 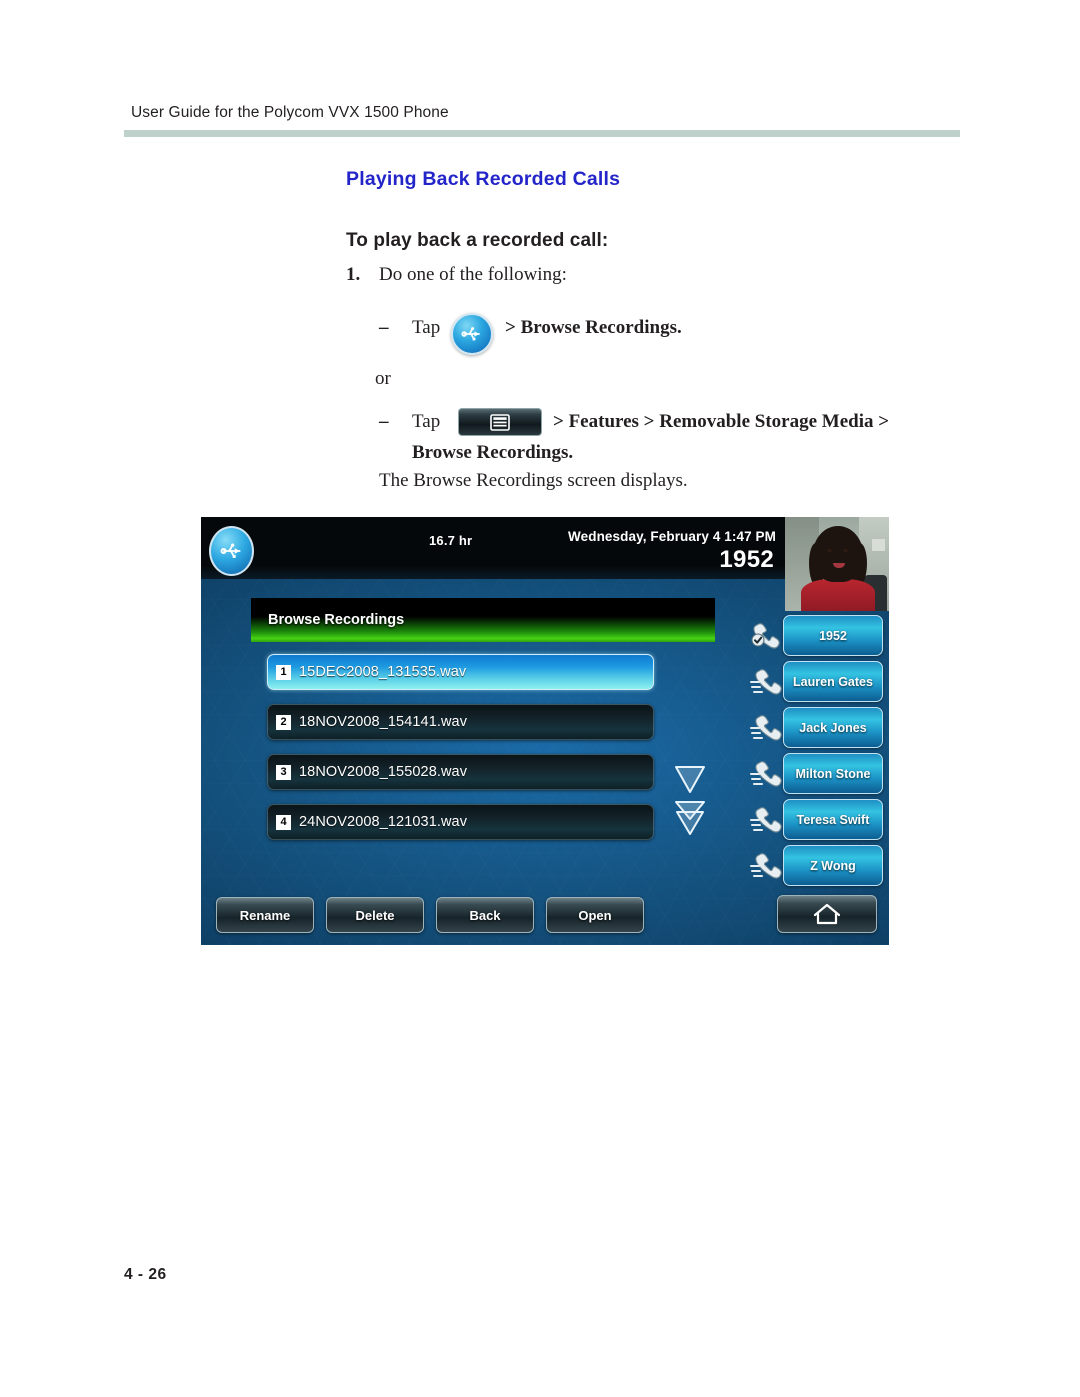 I want to click on handset-registered-icon, so click(x=765, y=636).